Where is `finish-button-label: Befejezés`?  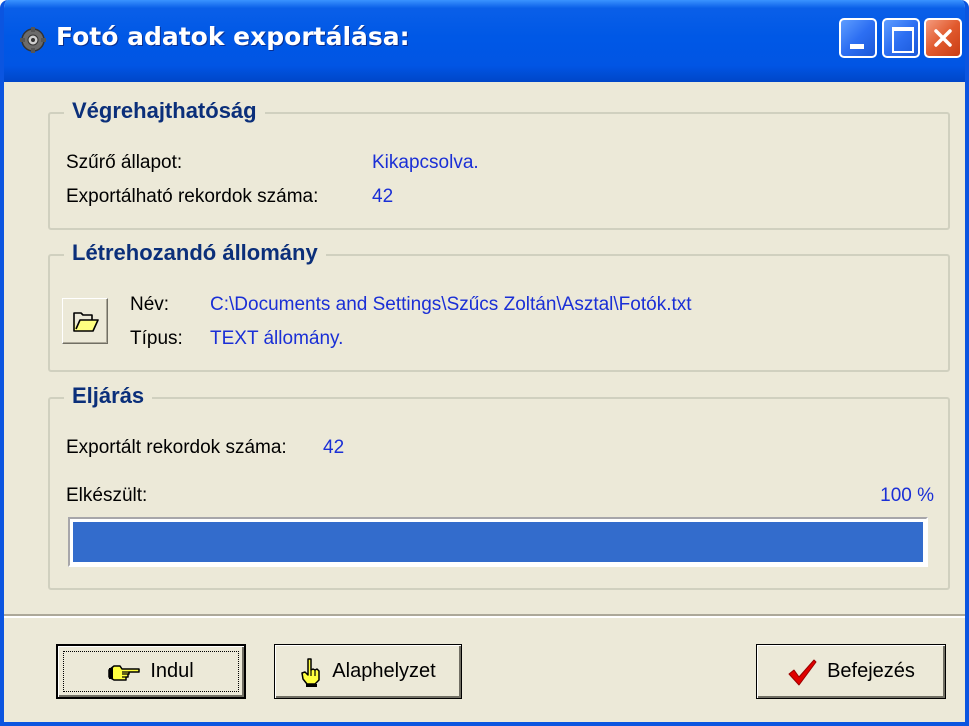 finish-button-label: Befejezés is located at coordinates (871, 671).